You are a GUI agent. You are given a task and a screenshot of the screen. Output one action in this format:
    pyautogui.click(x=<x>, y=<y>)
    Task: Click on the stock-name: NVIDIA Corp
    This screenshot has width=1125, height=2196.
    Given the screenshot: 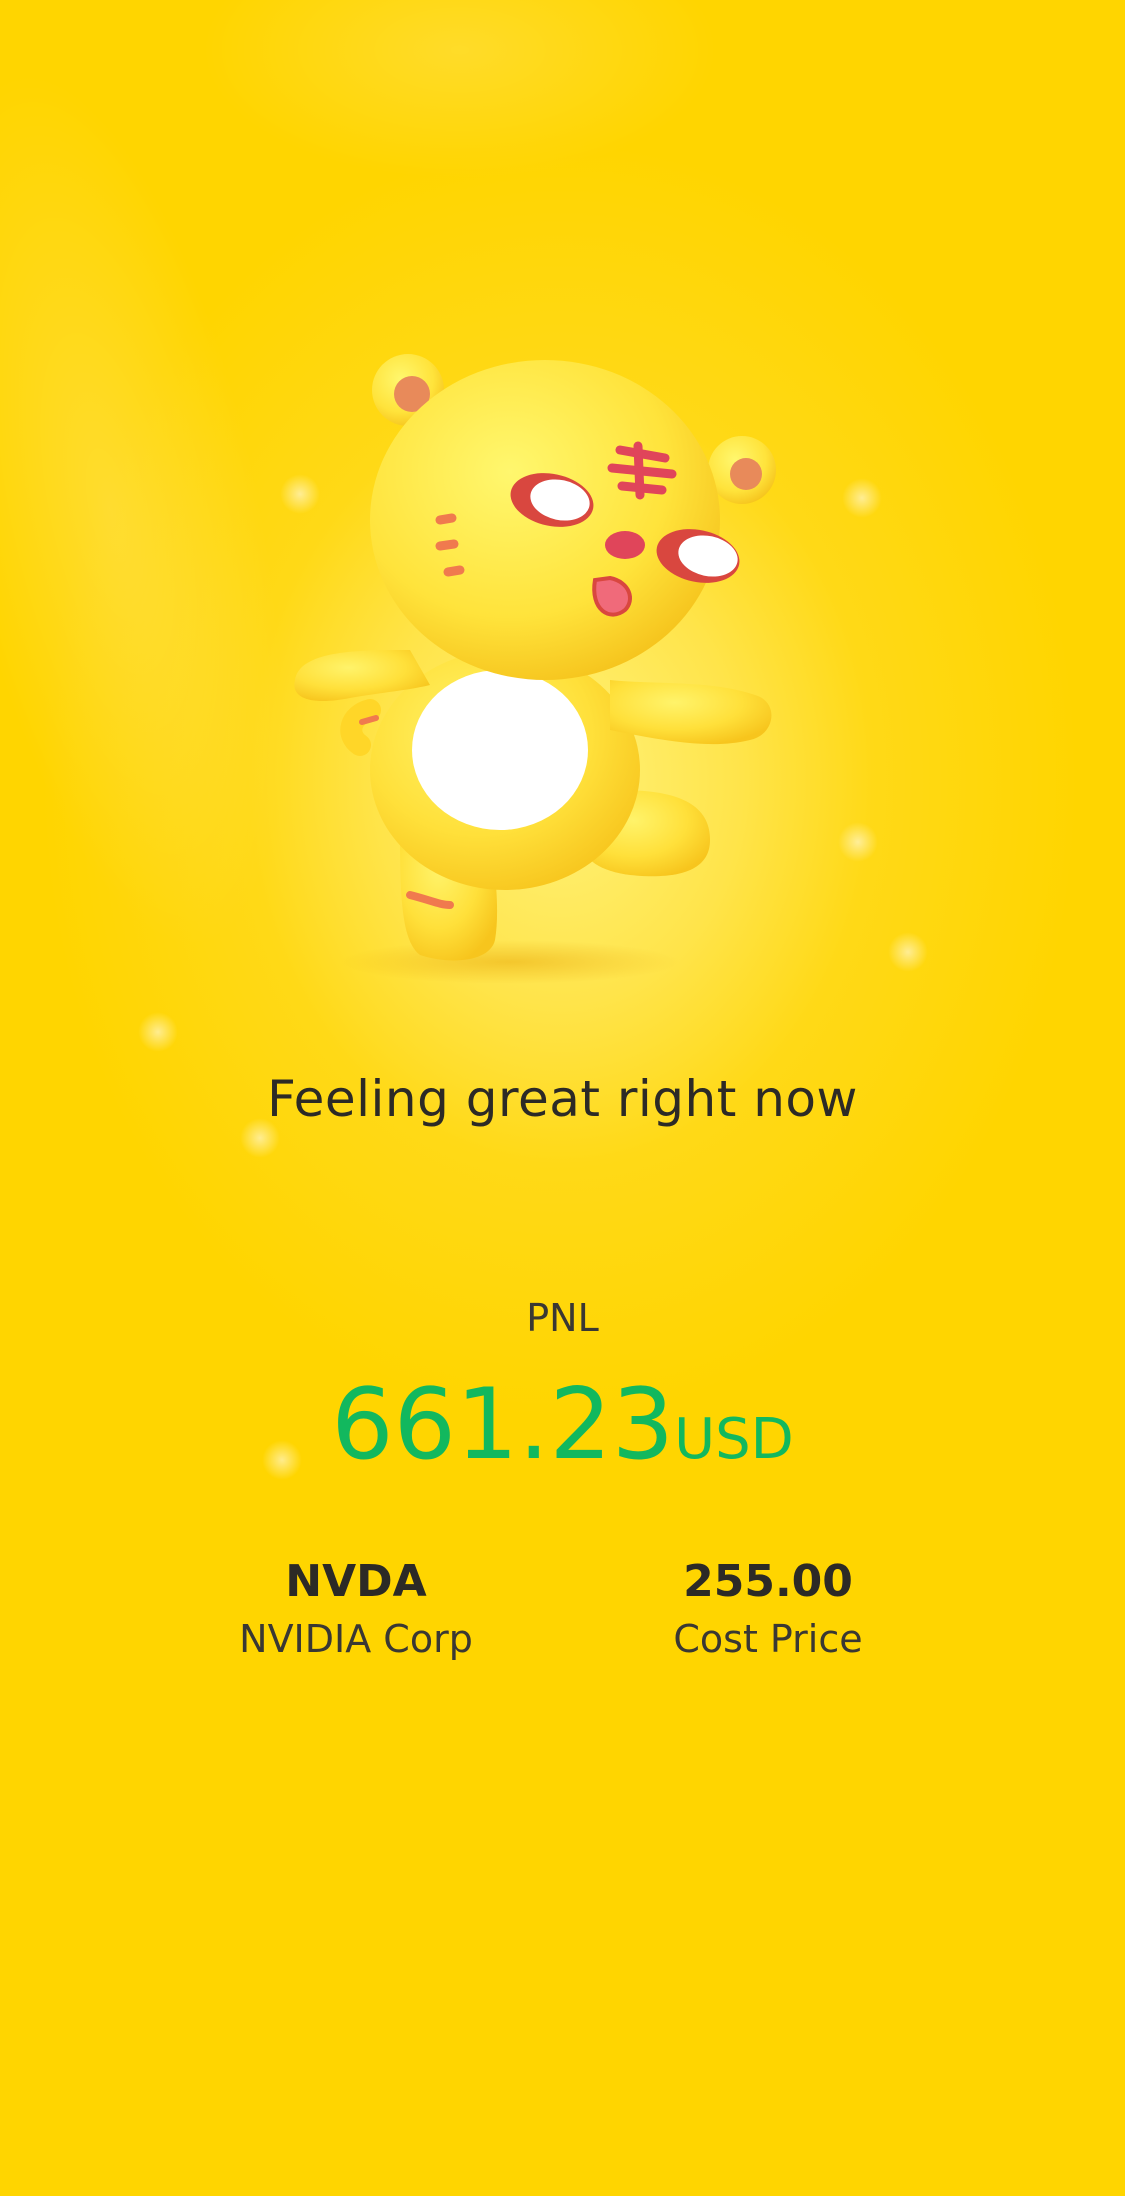 What is the action you would take?
    pyautogui.click(x=356, y=1638)
    